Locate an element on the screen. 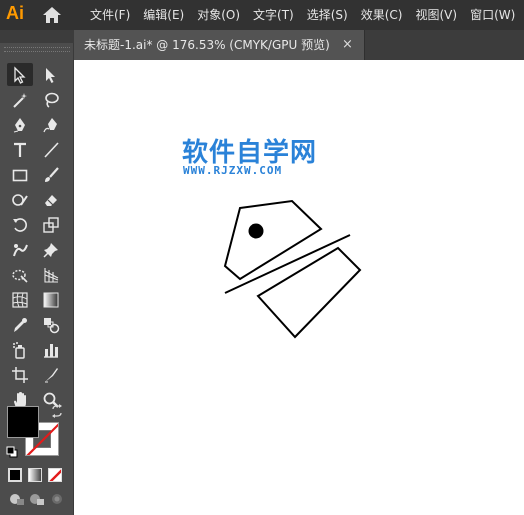 The height and width of the screenshot is (515, 524). direct-selection-tool is located at coordinates (51, 74).